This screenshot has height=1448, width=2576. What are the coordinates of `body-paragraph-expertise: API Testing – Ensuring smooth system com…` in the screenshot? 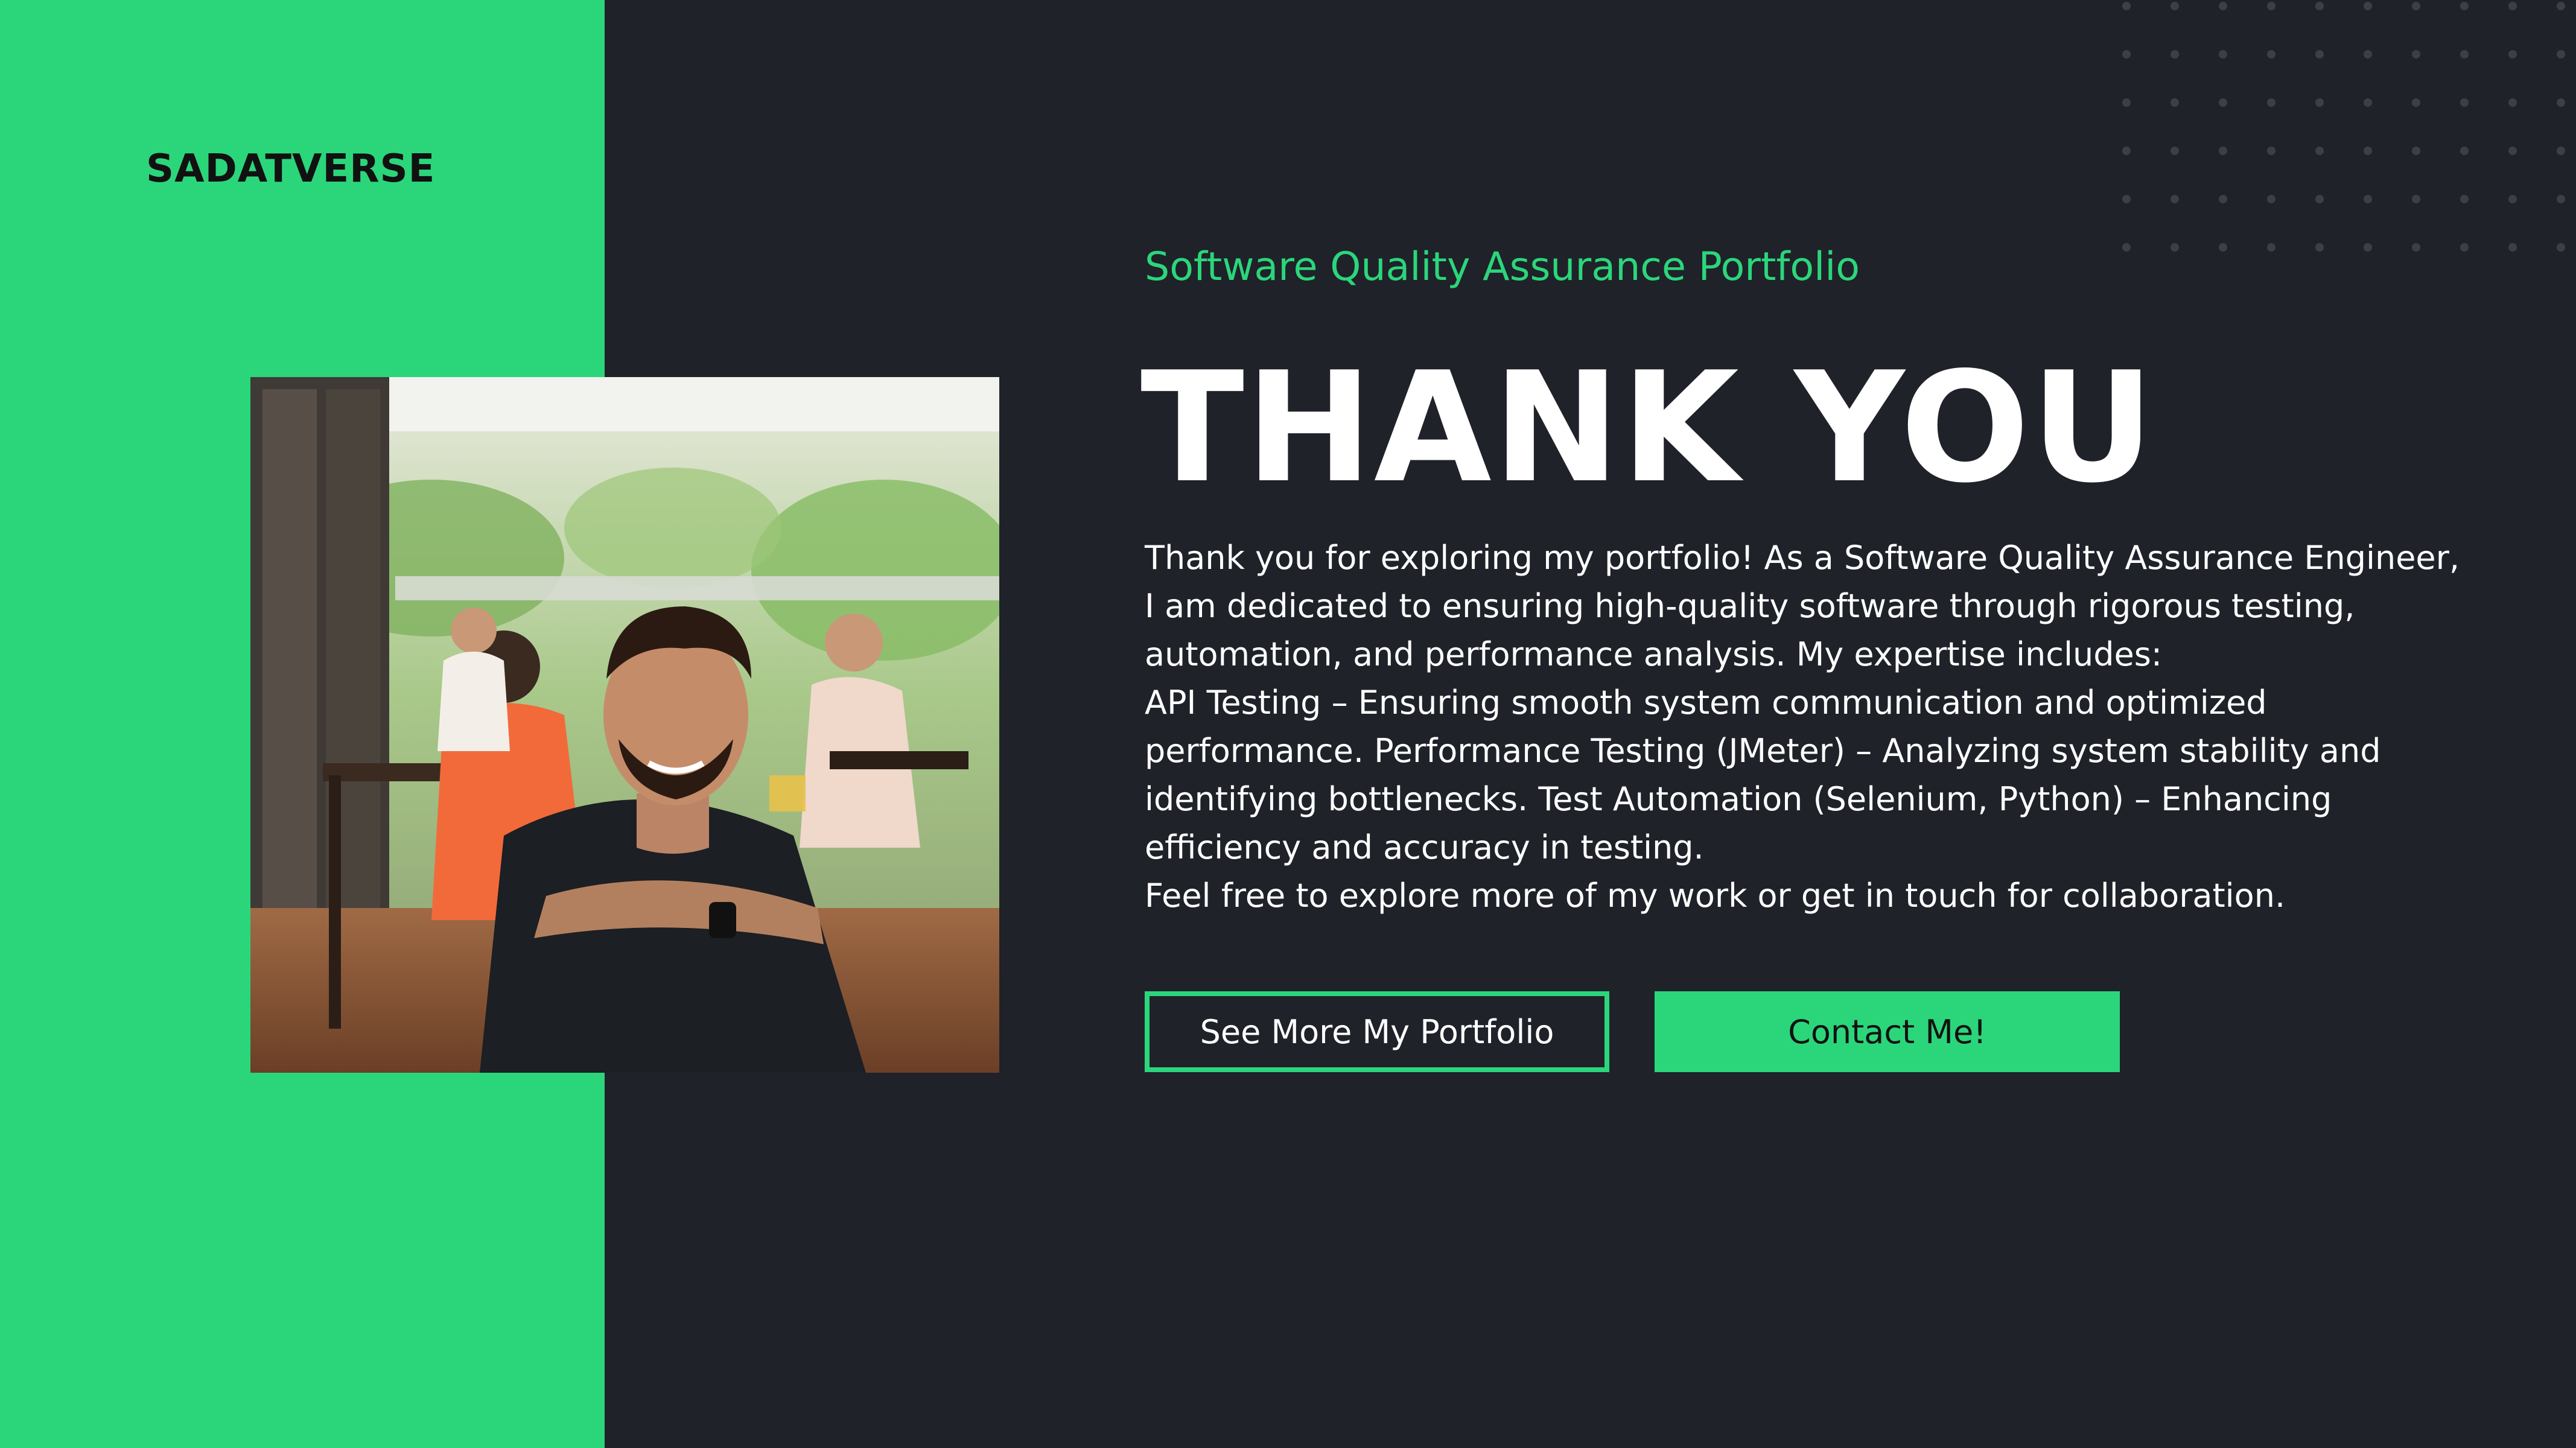 It's located at (1763, 775).